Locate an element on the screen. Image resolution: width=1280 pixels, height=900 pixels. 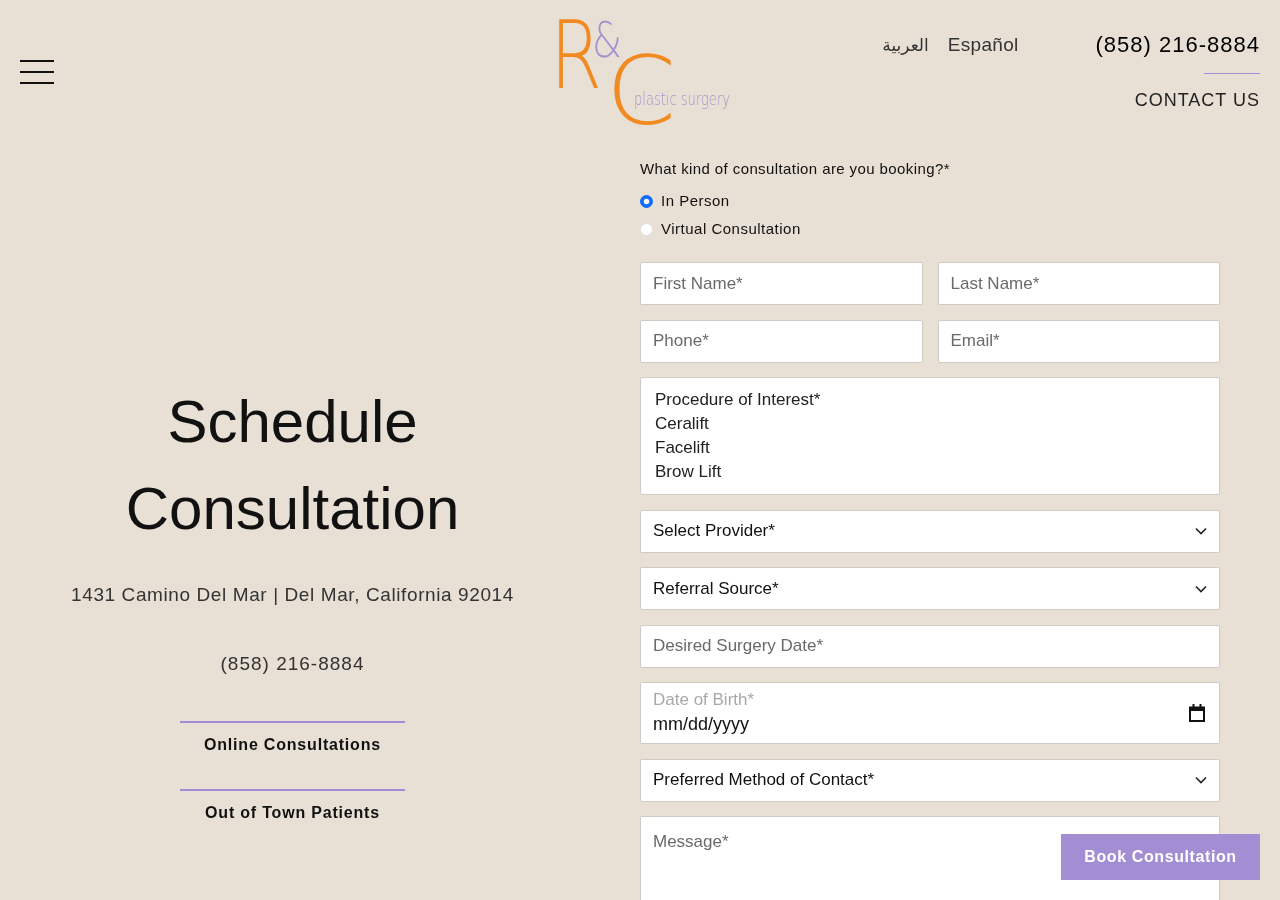
info-link: Online Consultations is located at coordinates (292, 755).